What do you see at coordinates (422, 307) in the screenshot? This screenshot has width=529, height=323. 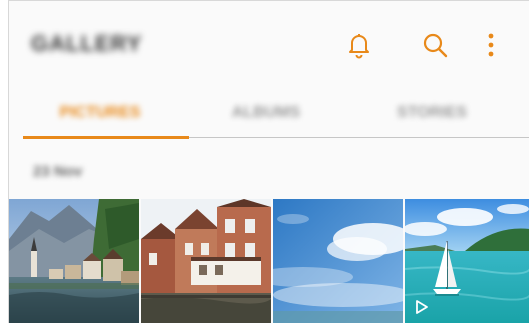 I see `play-icon` at bounding box center [422, 307].